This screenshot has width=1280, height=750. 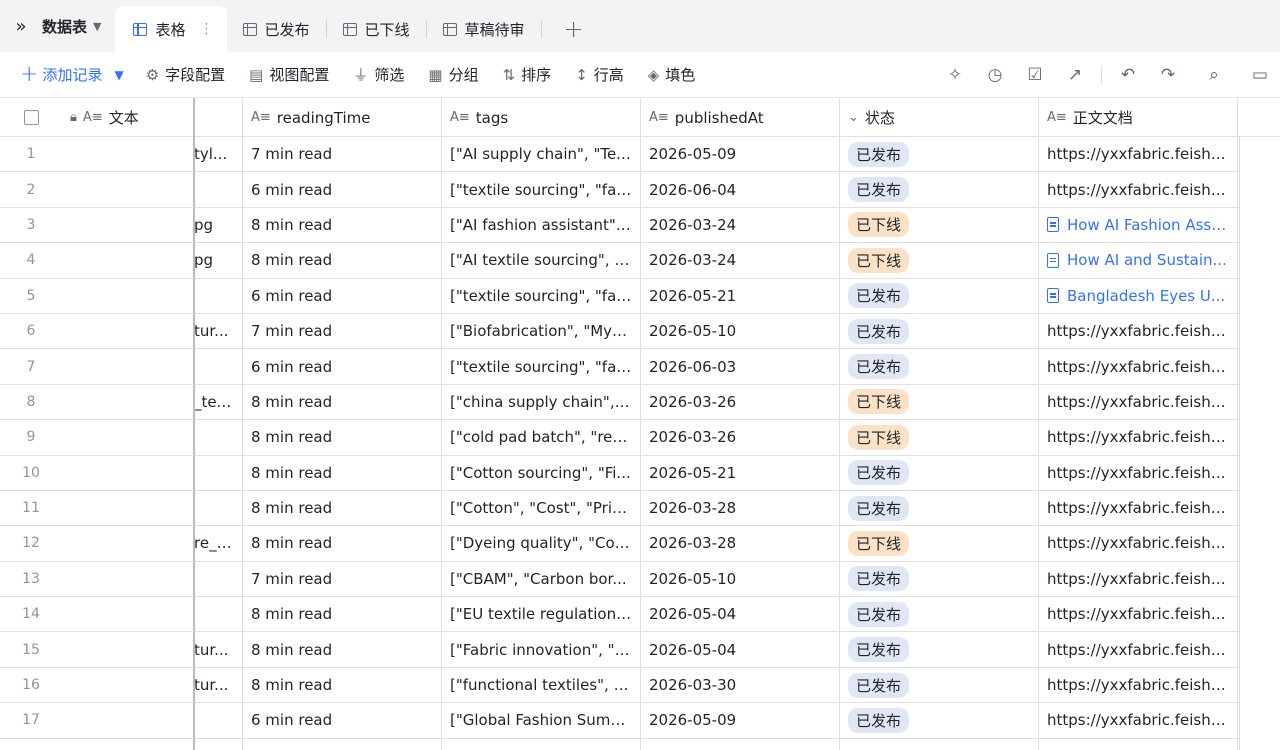 I want to click on search-icon: ⌕, so click(x=1214, y=75).